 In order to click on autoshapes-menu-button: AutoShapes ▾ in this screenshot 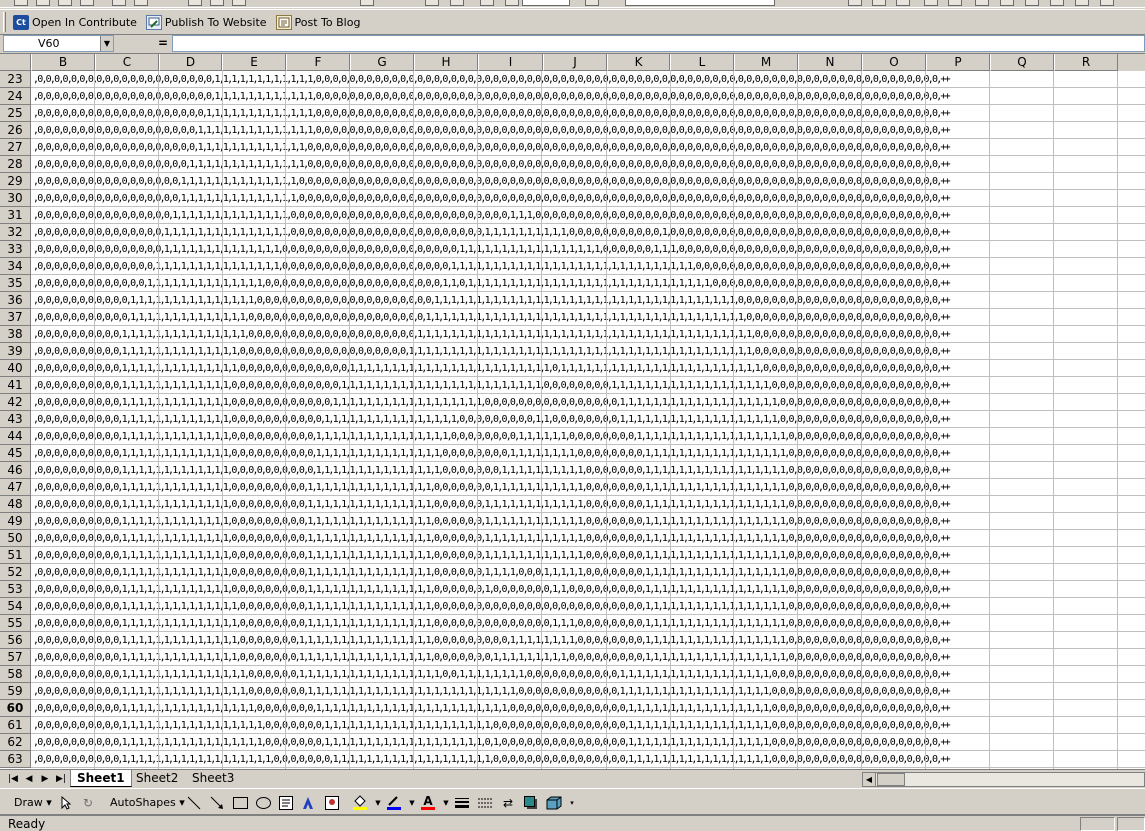, I will do `click(147, 803)`.